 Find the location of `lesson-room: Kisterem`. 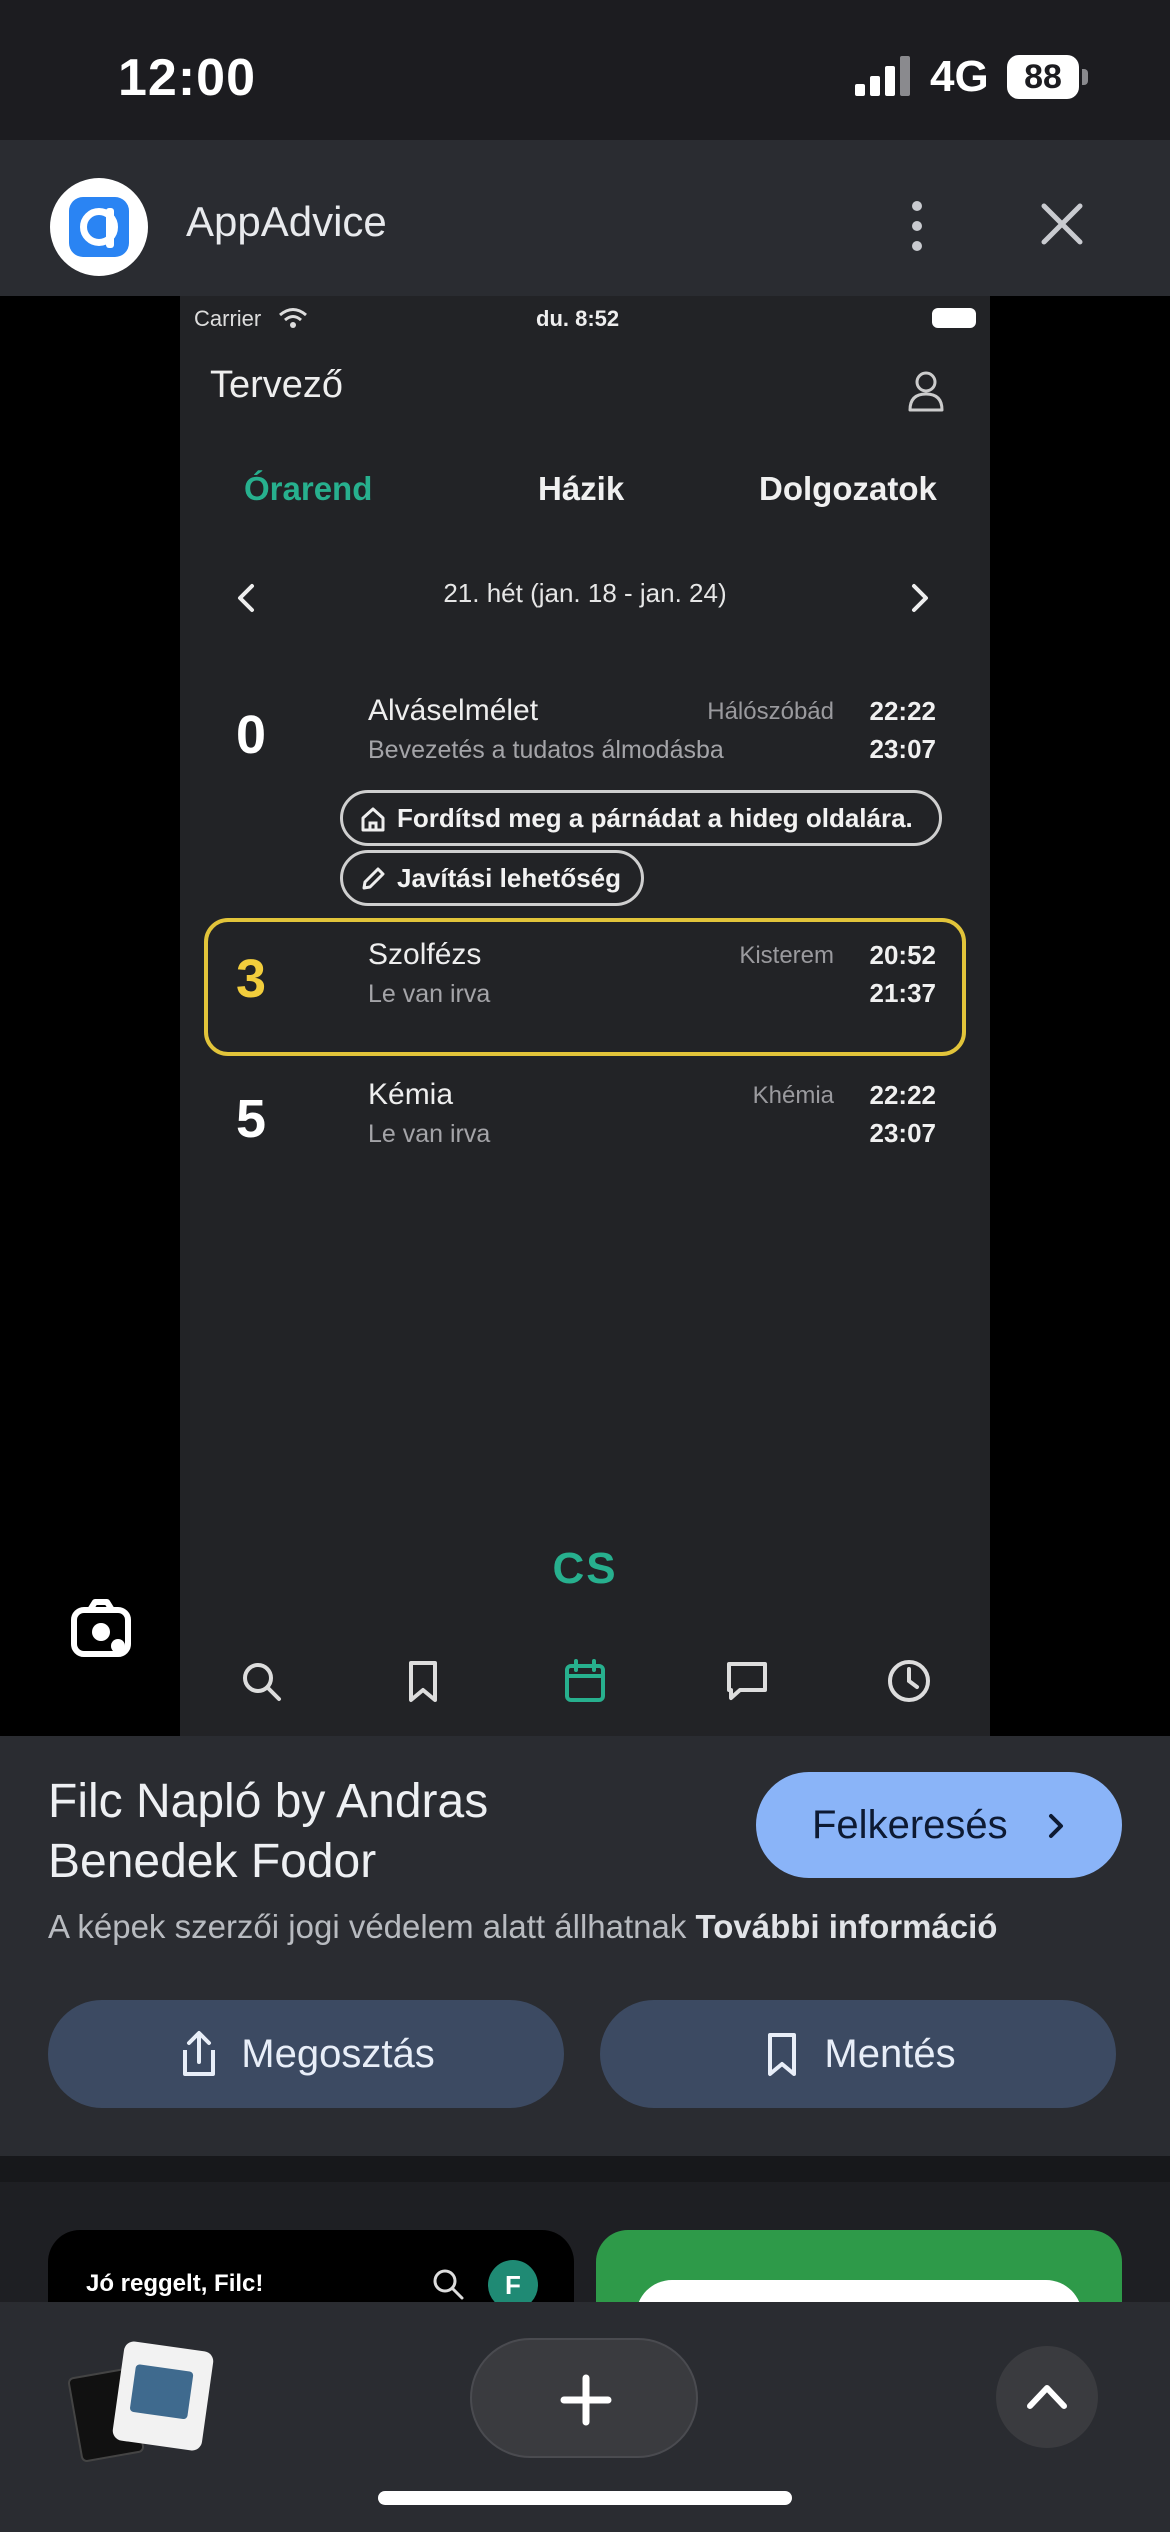

lesson-room: Kisterem is located at coordinates (786, 955).